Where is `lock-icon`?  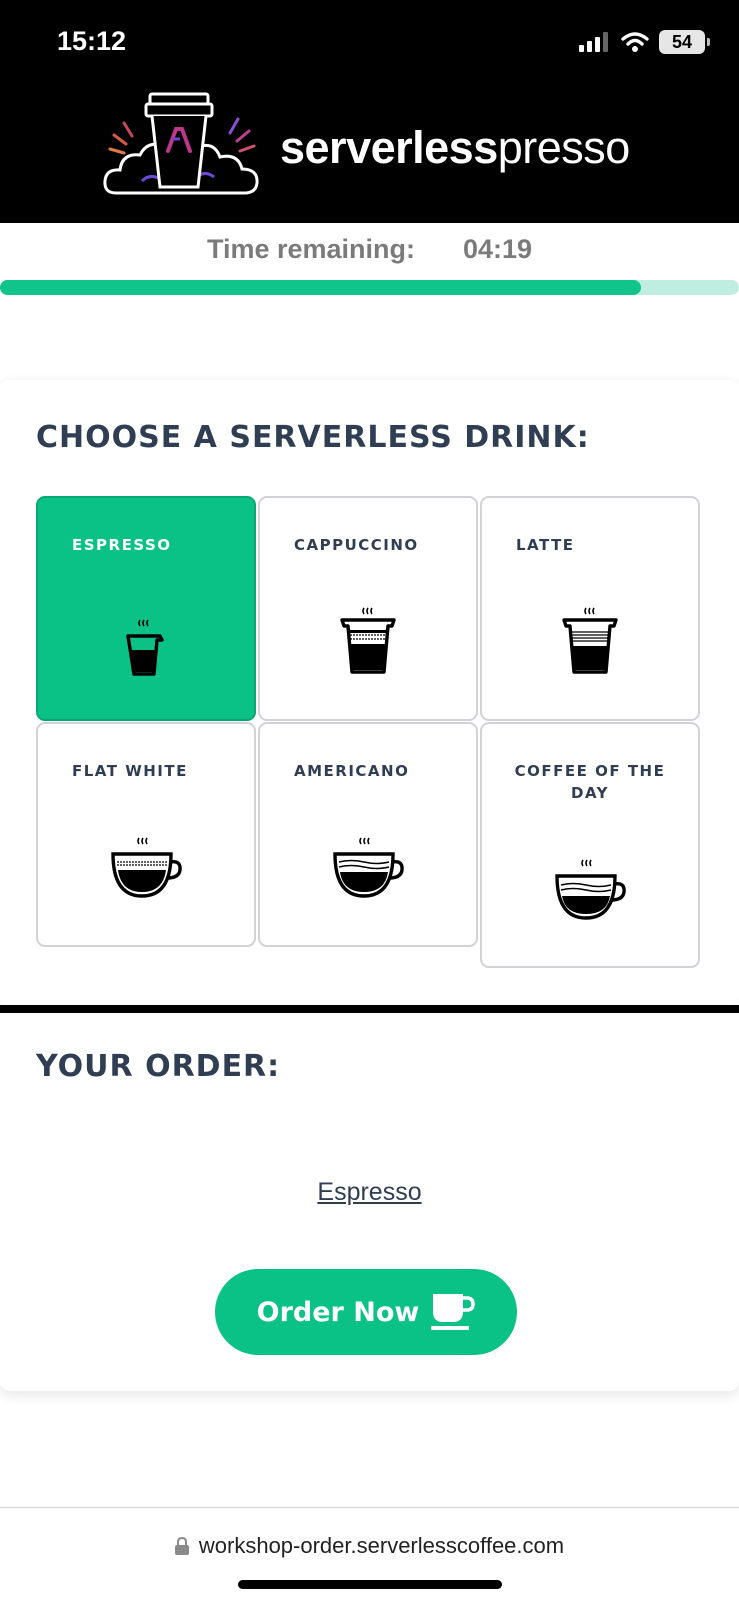
lock-icon is located at coordinates (181, 1546).